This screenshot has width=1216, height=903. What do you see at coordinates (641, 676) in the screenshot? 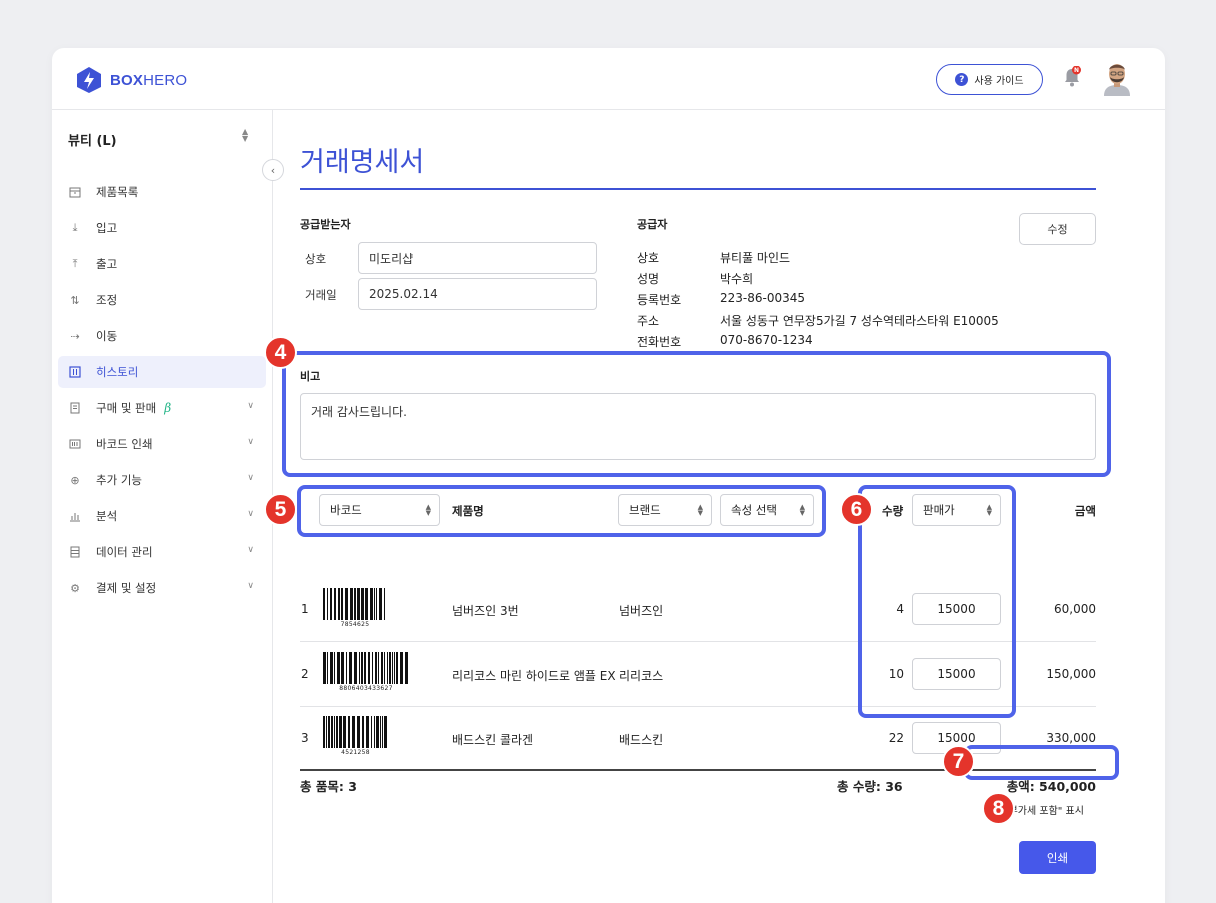
I see `brand-name: 리리코스` at bounding box center [641, 676].